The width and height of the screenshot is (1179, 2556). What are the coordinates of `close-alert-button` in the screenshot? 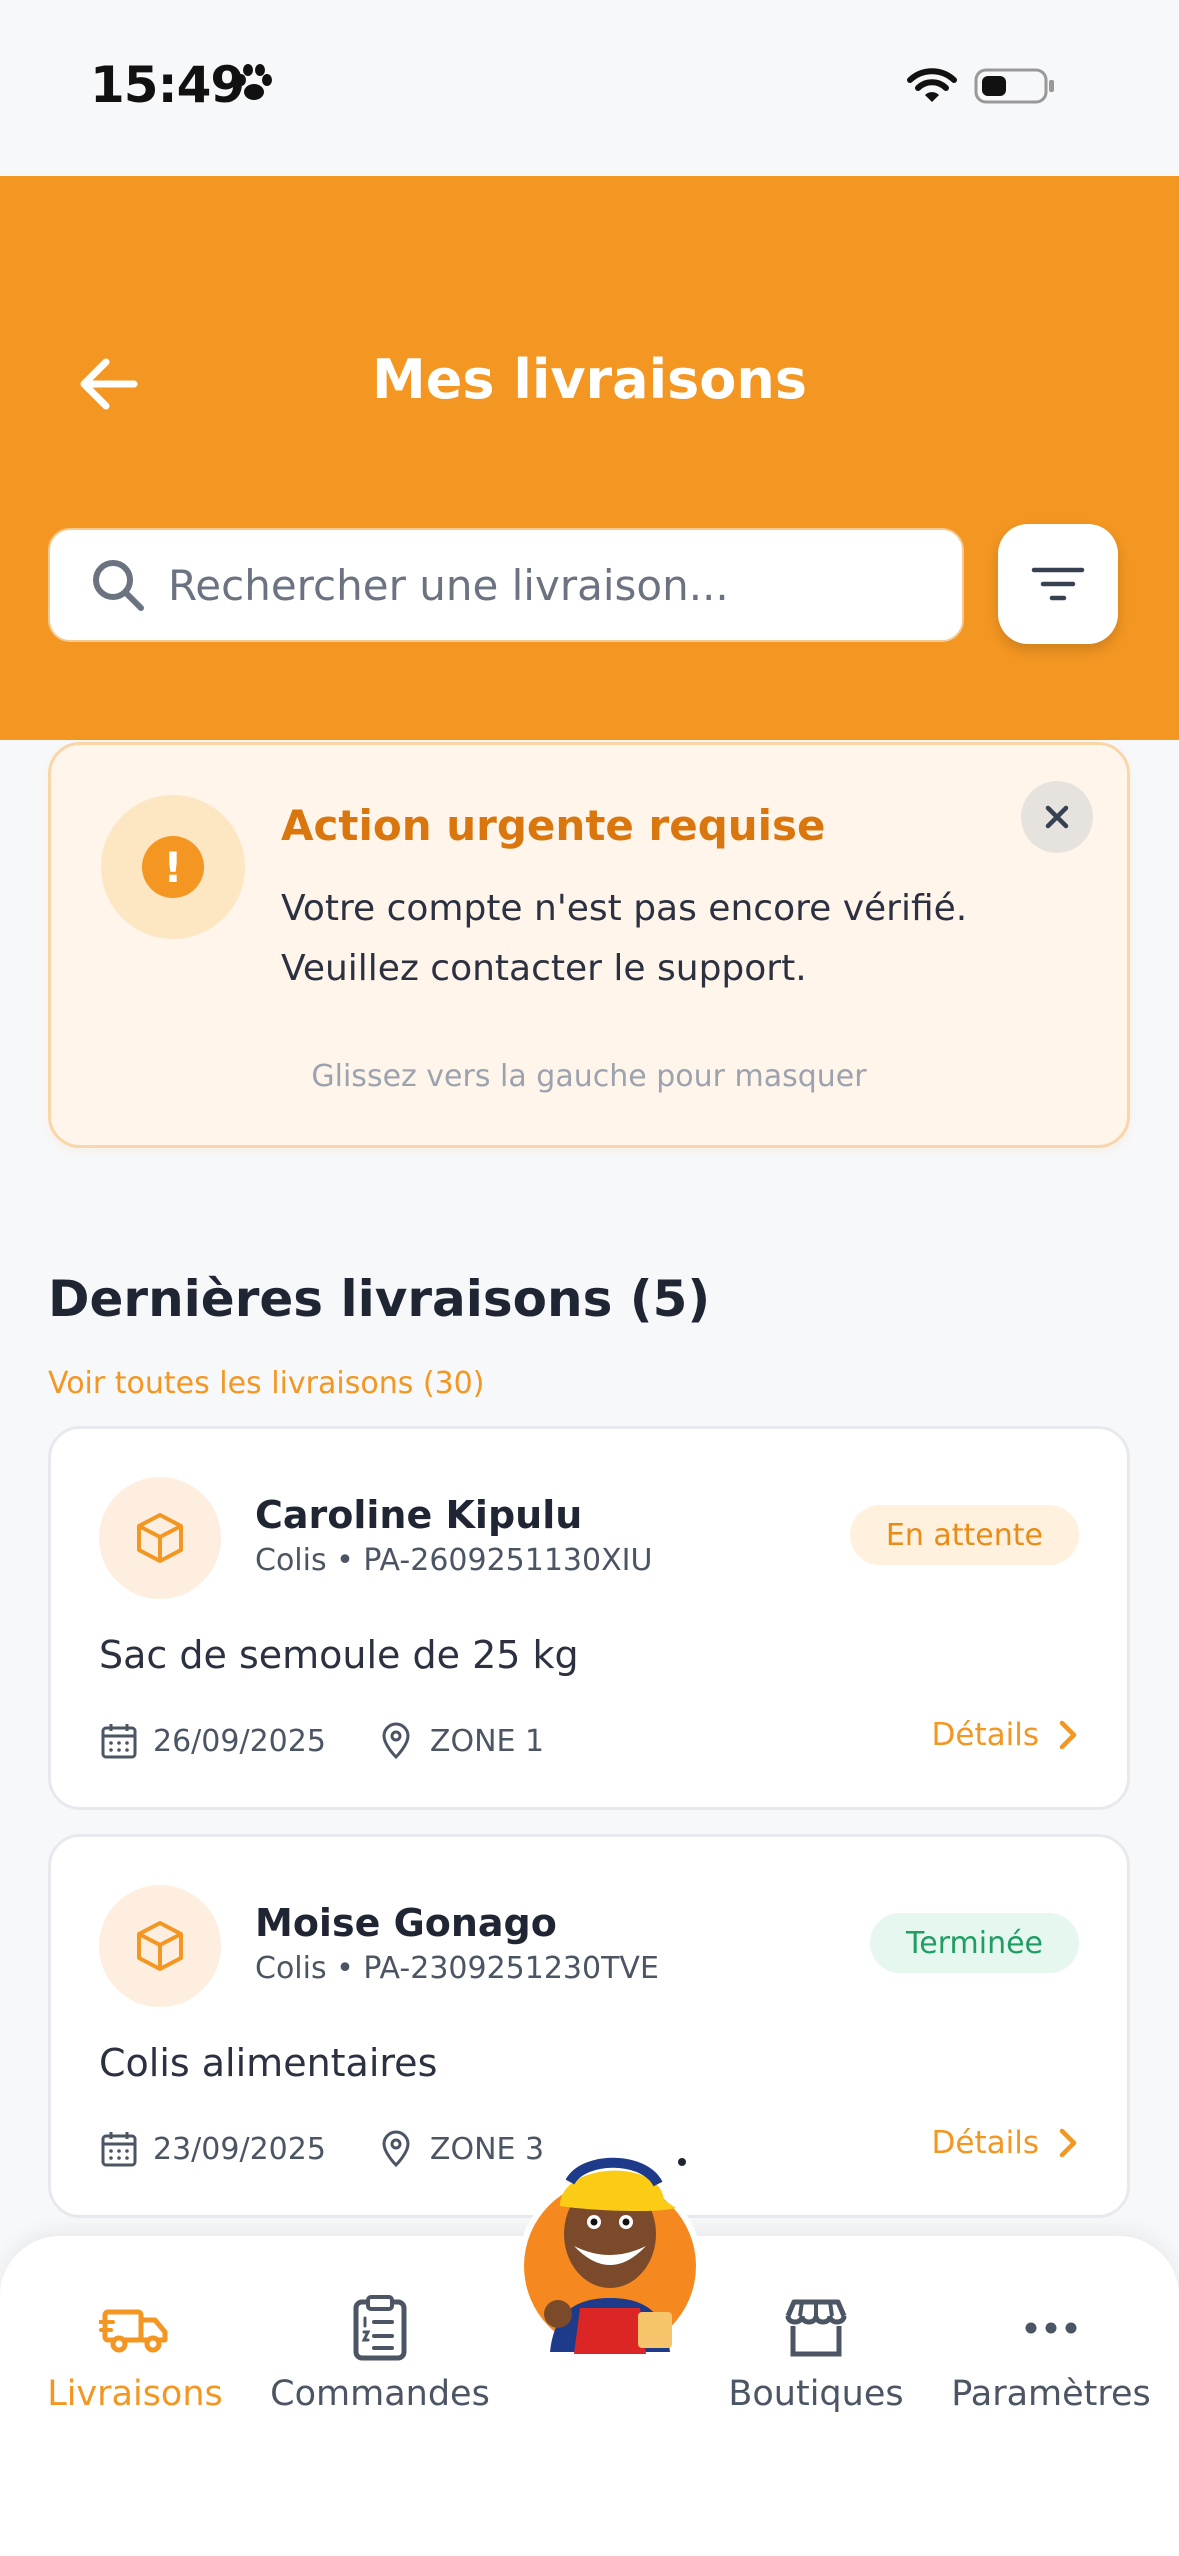 It's located at (1057, 817).